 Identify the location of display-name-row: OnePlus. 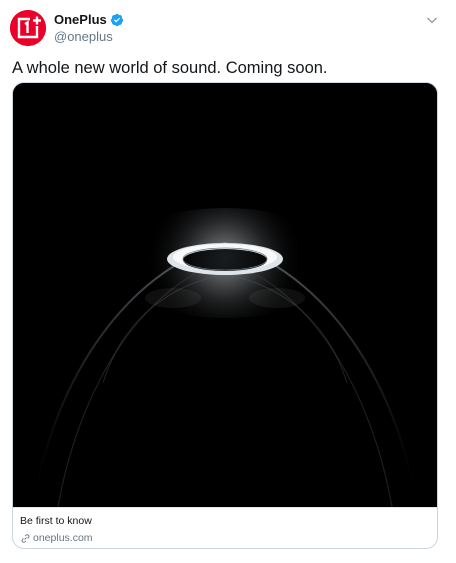
(89, 20).